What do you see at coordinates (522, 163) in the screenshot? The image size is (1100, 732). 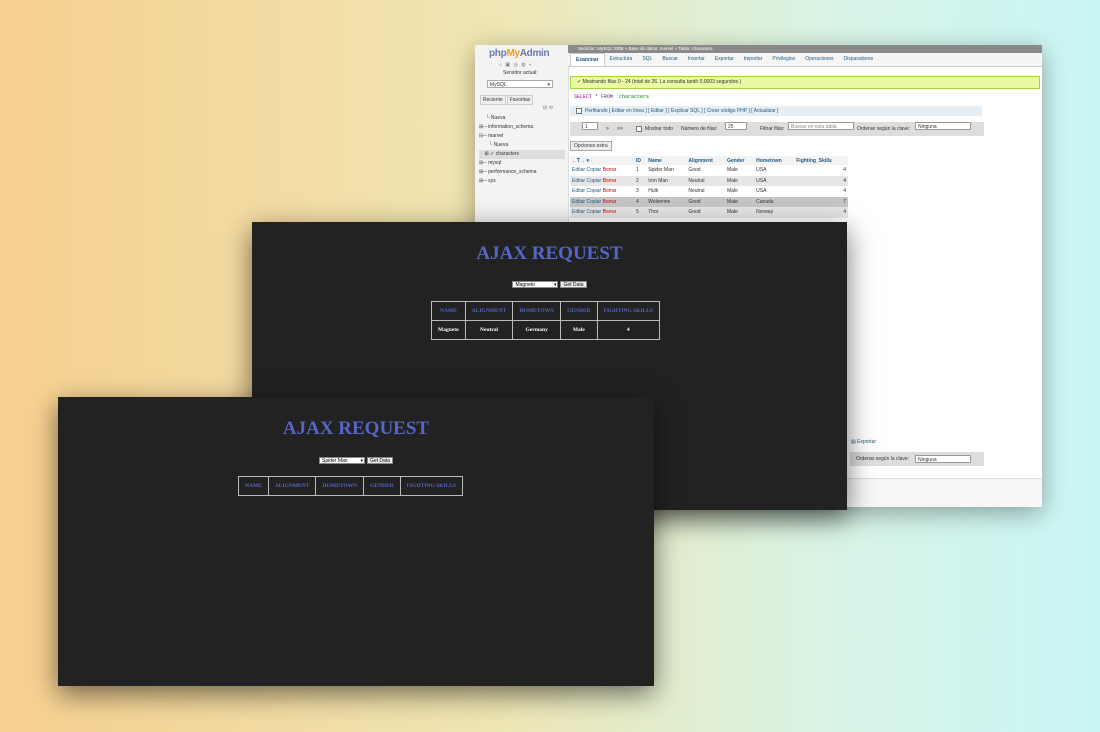 I see `tree-item: ⊞─ mysql` at bounding box center [522, 163].